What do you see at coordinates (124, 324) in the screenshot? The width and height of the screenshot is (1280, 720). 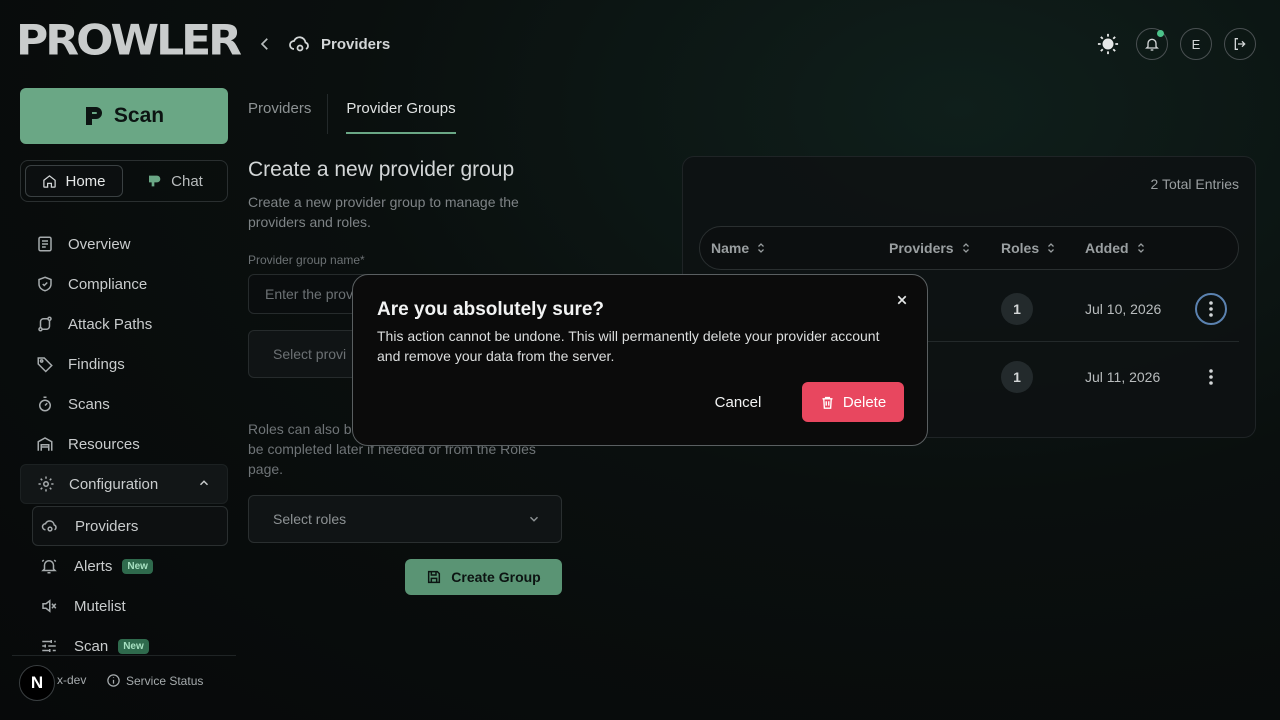 I see `sidebar-item-attack-paths: Attack Paths` at bounding box center [124, 324].